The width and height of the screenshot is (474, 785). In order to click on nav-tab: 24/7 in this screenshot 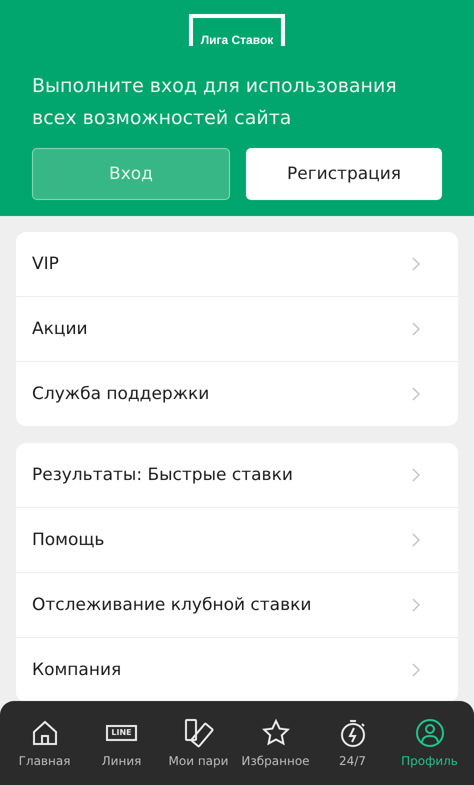, I will do `click(352, 743)`.